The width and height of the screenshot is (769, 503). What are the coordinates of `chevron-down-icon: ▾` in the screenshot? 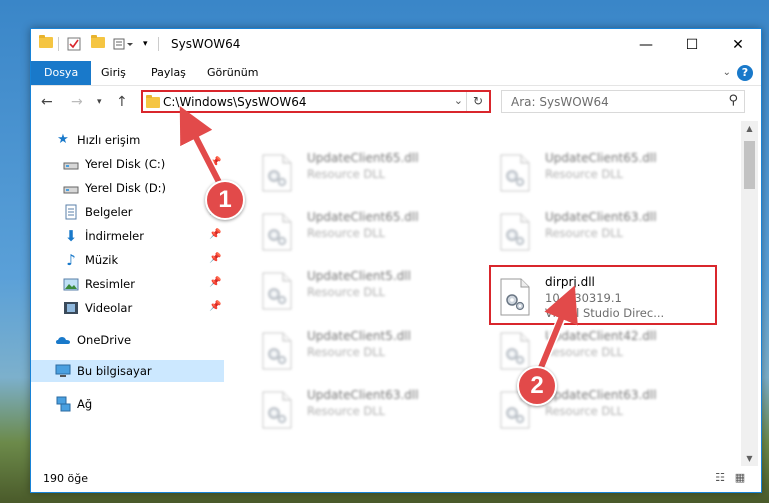 It's located at (148, 44).